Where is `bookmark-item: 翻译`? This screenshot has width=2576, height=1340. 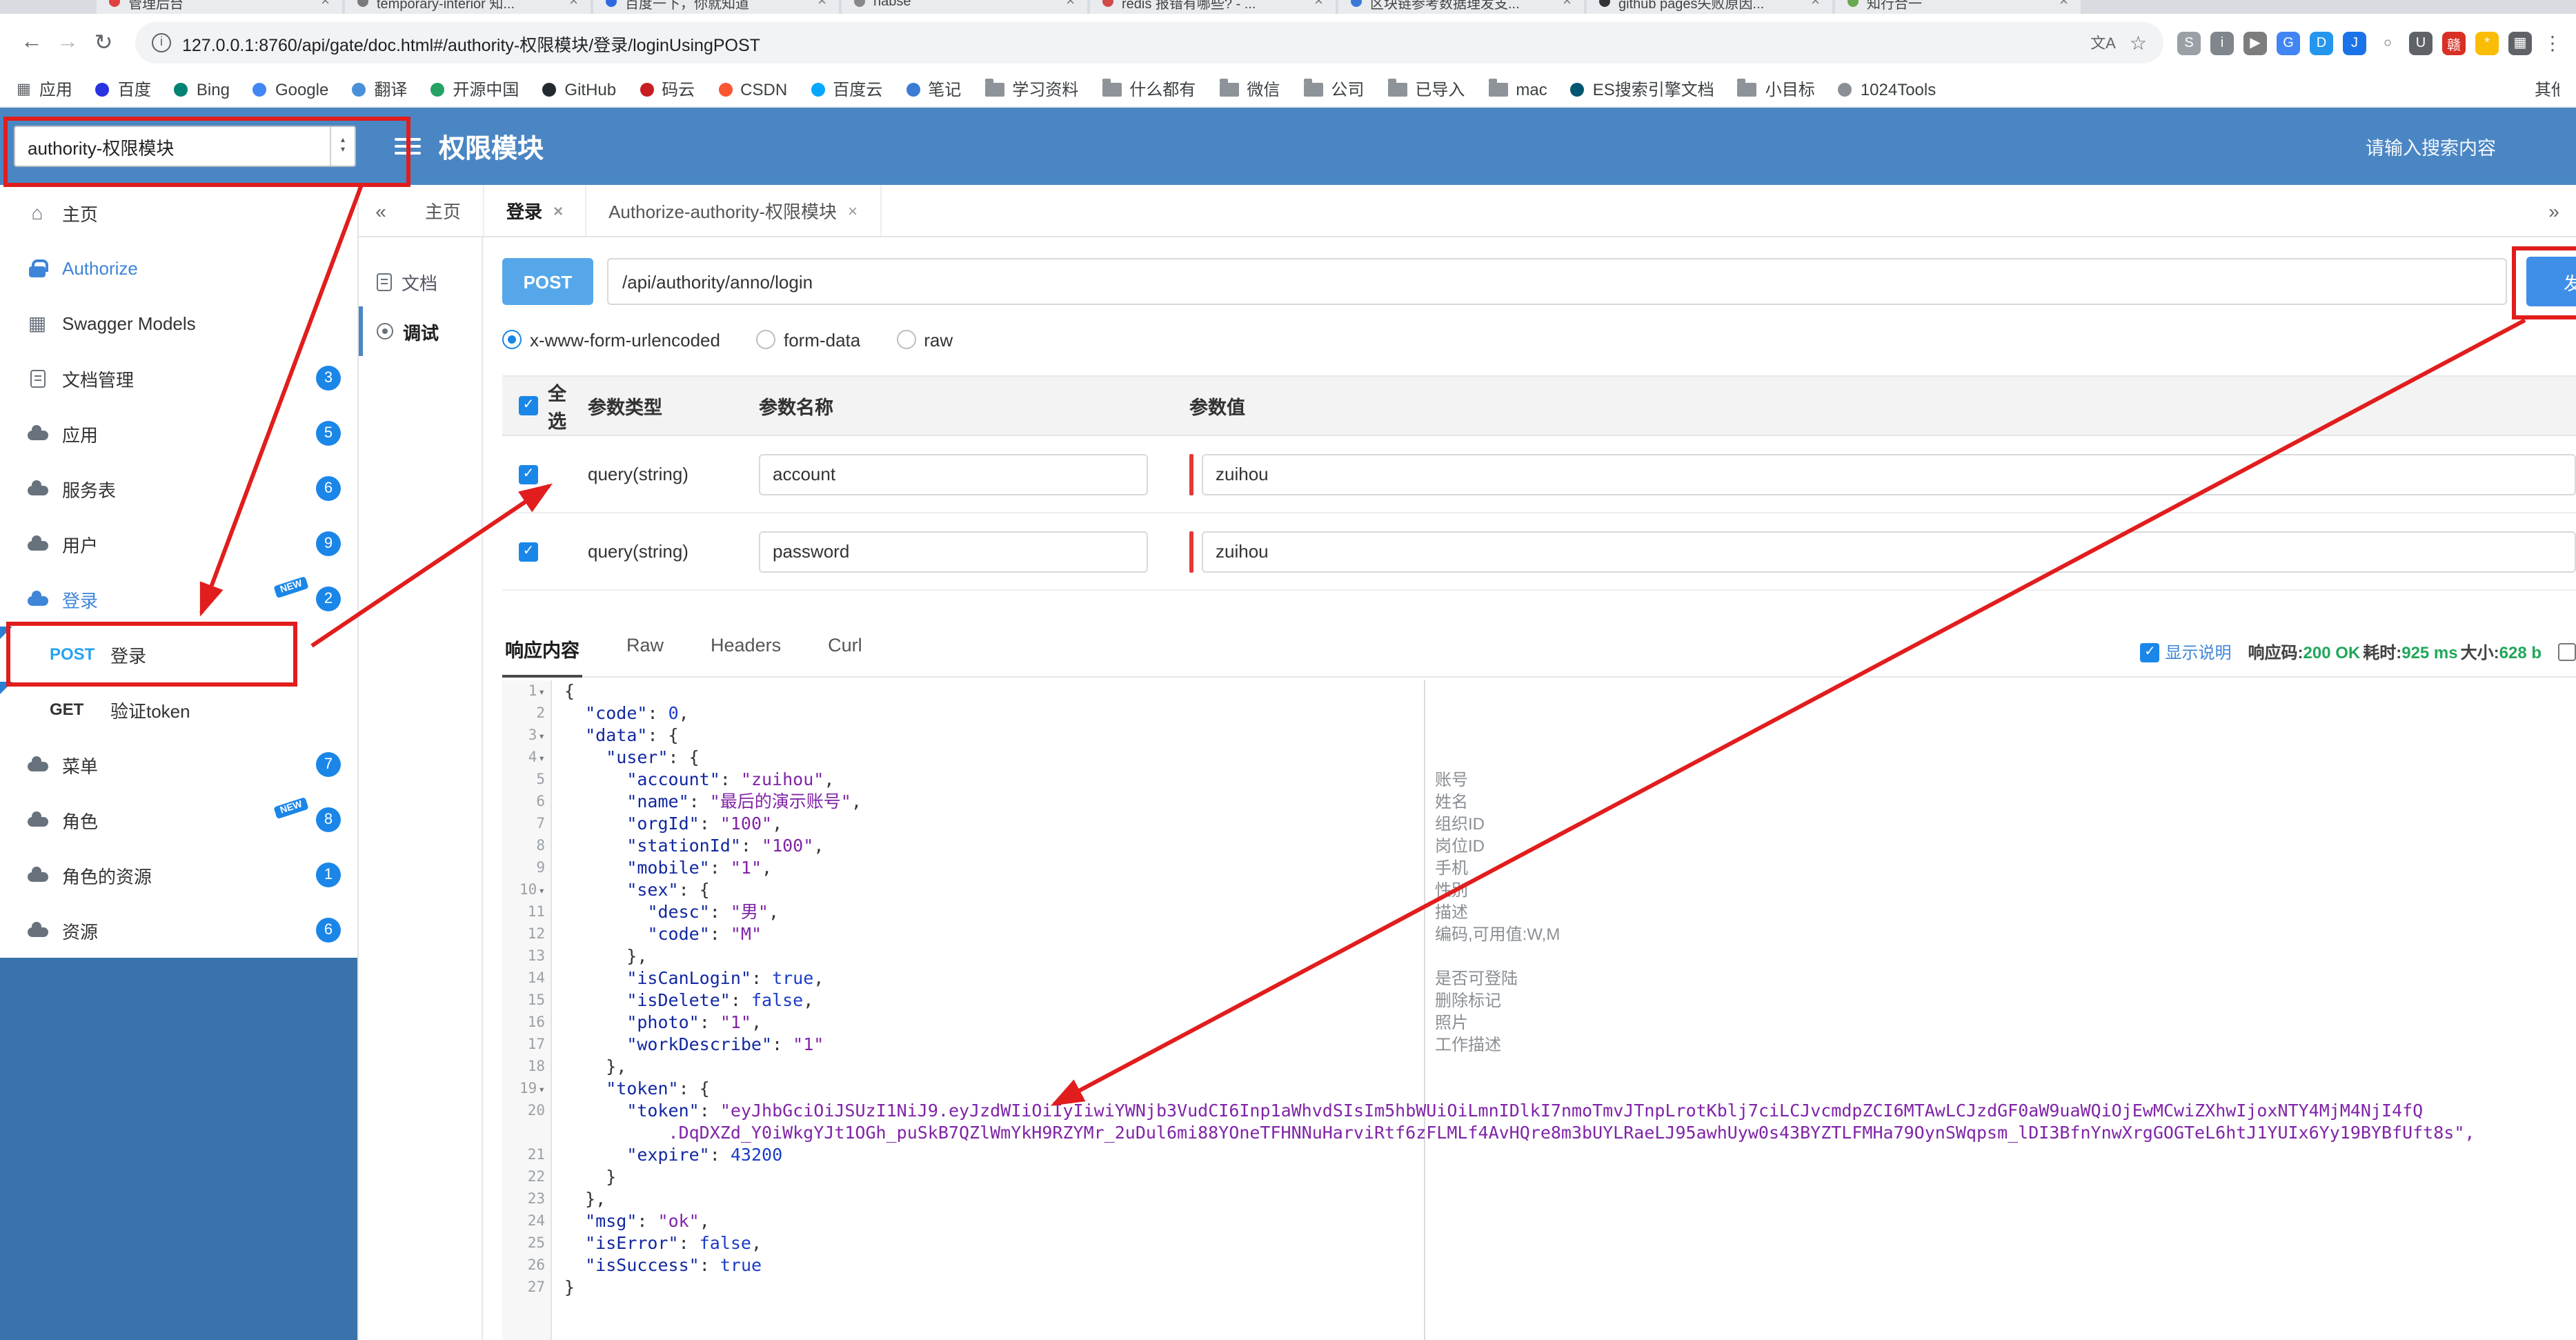
bookmark-item: 翻译 is located at coordinates (379, 89).